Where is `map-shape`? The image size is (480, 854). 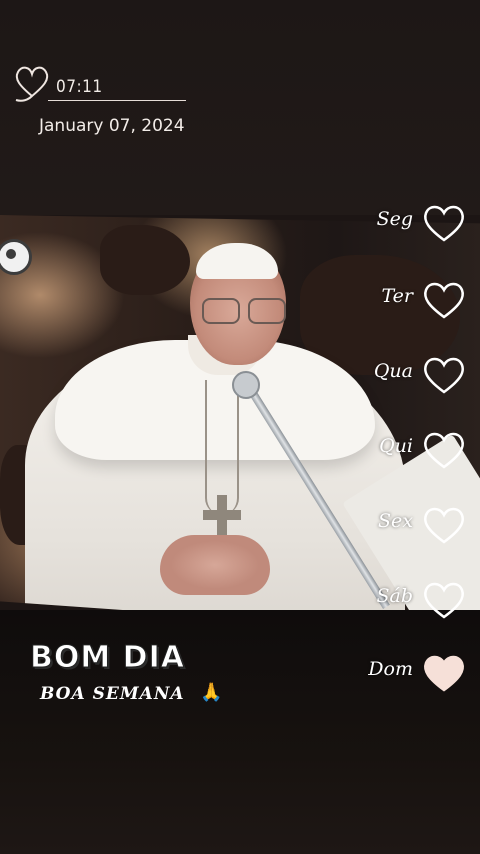
map-shape is located at coordinates (145, 260).